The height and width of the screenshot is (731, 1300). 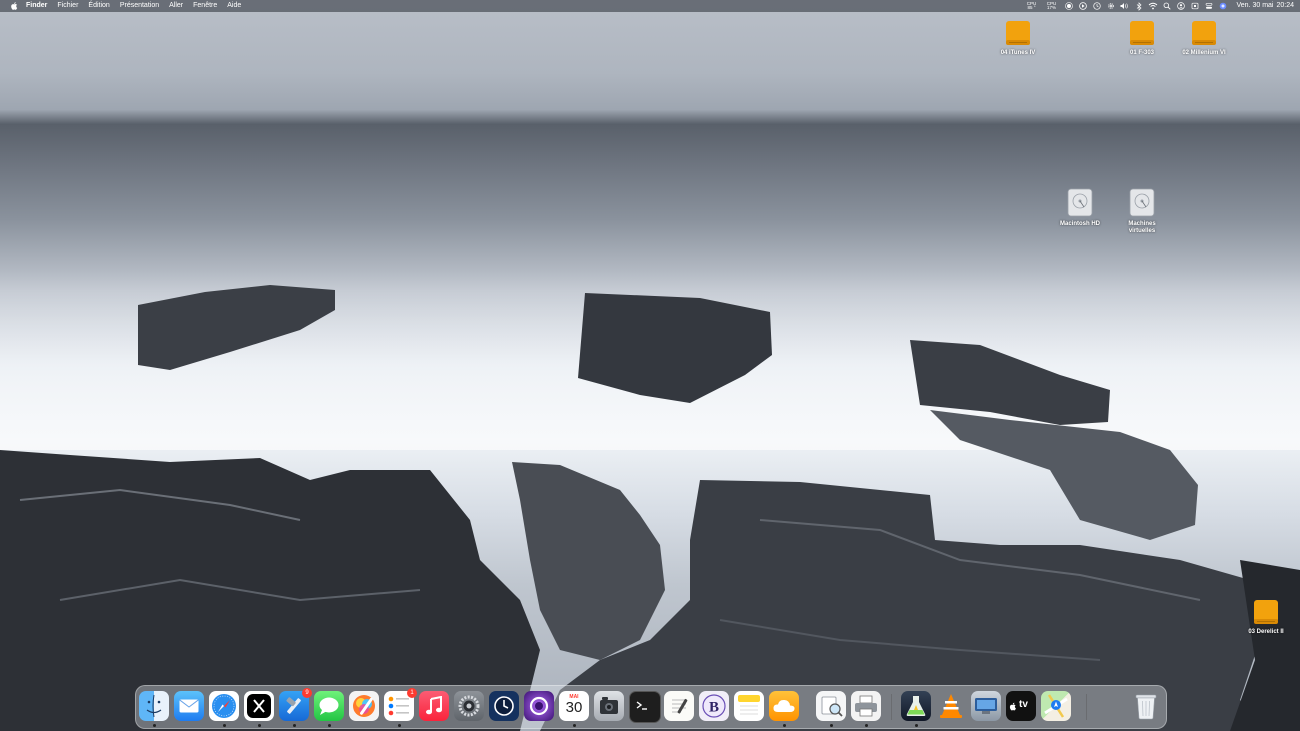 I want to click on finder-icon, so click(x=154, y=706).